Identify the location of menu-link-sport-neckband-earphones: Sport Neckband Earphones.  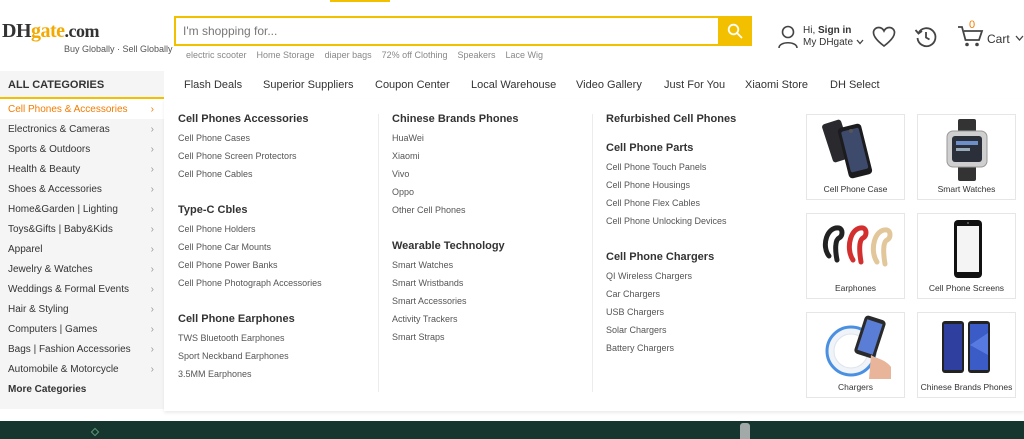
(250, 360).